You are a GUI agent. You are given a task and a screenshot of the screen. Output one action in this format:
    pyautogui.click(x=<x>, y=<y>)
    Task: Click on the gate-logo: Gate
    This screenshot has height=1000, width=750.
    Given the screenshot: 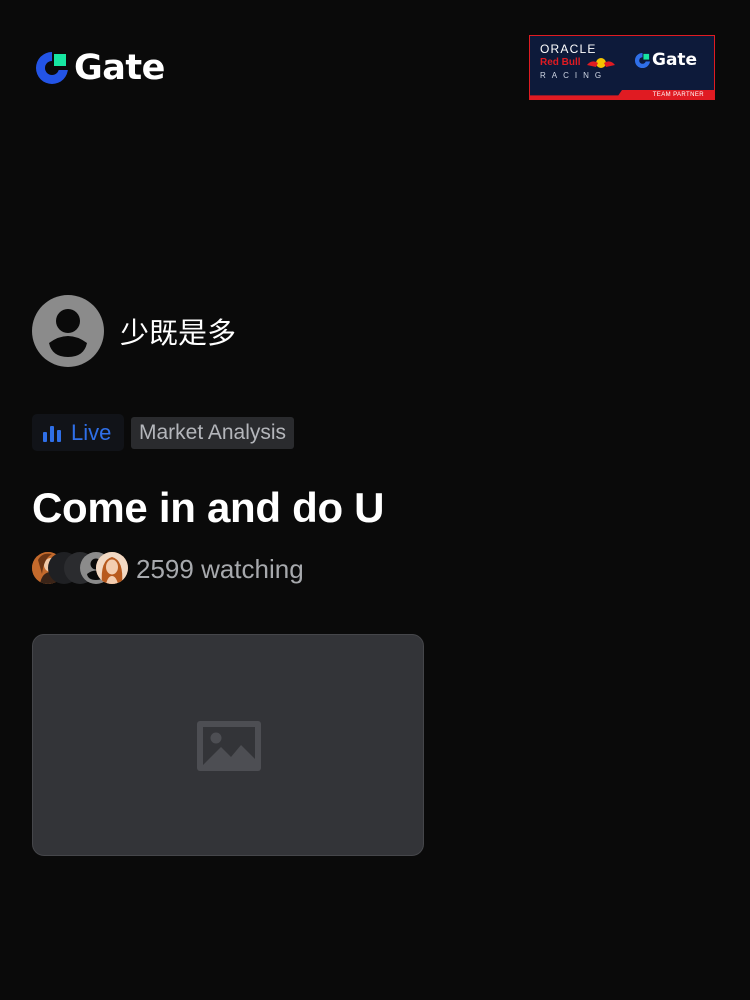 What is the action you would take?
    pyautogui.click(x=99, y=68)
    